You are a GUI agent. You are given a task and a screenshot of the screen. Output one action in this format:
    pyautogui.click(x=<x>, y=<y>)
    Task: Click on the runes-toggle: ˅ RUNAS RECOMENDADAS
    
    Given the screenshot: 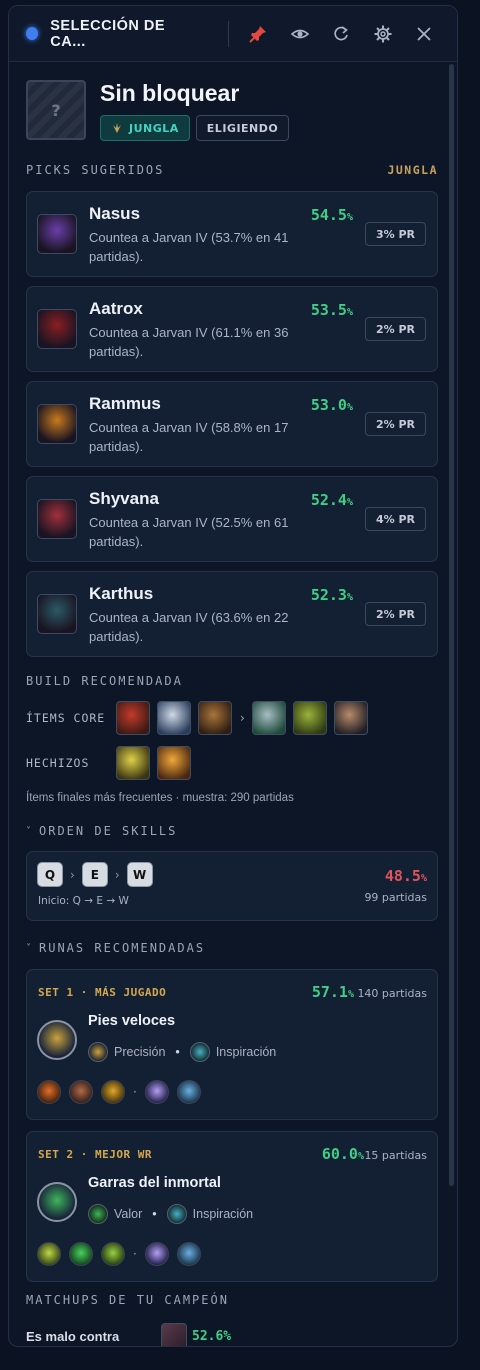 What is the action you would take?
    pyautogui.click(x=232, y=948)
    